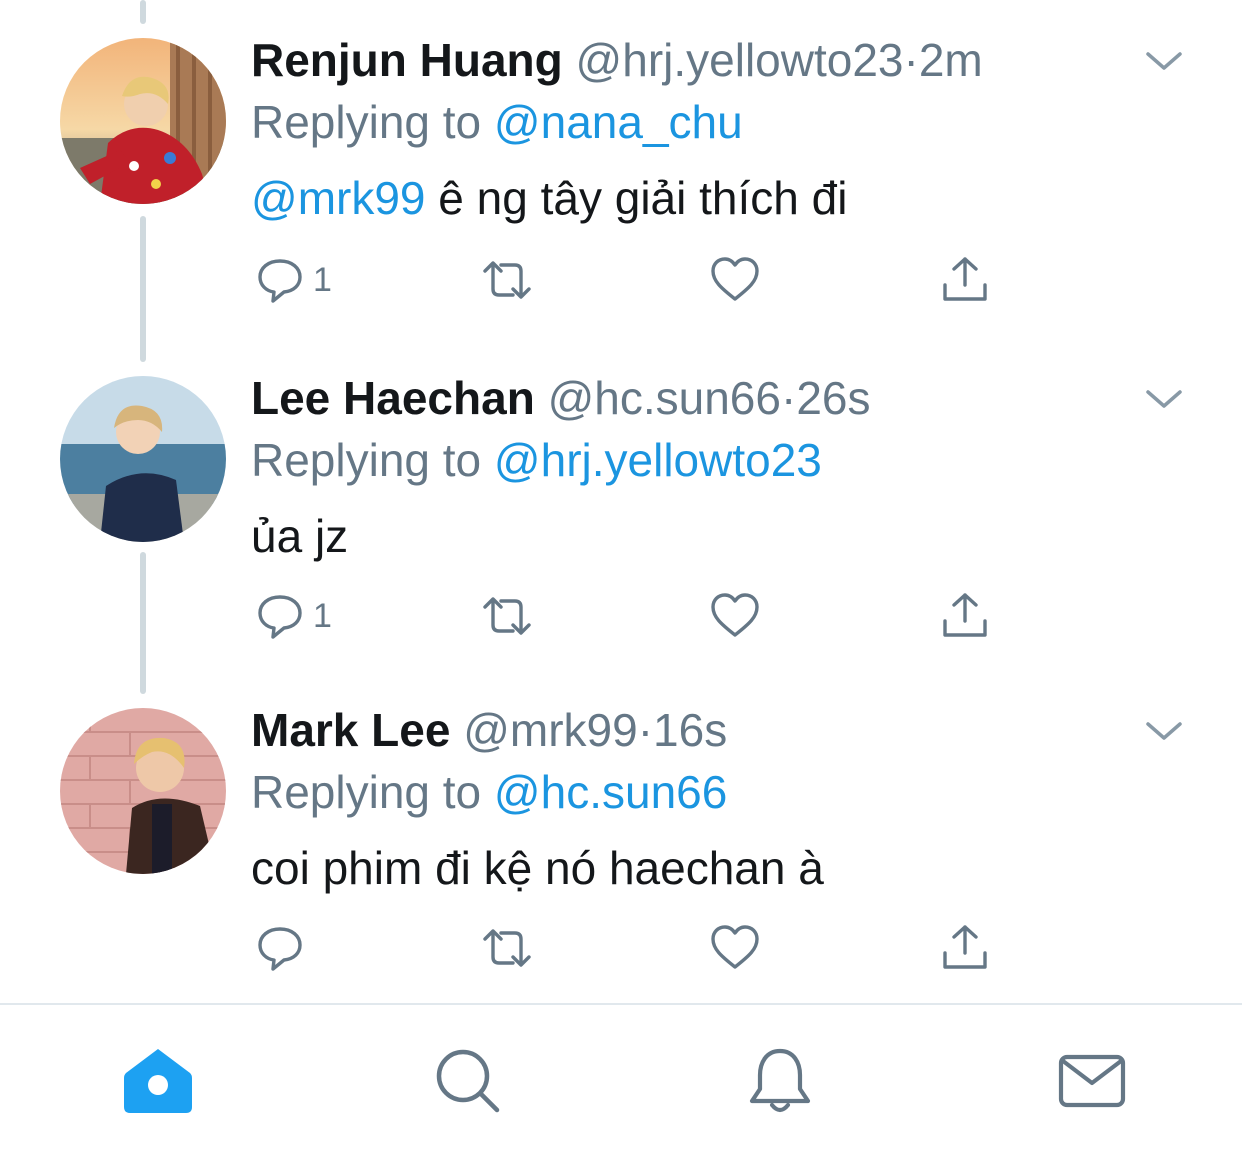 The width and height of the screenshot is (1242, 1151). I want to click on replying-to-link: @nana_chu, so click(618, 122).